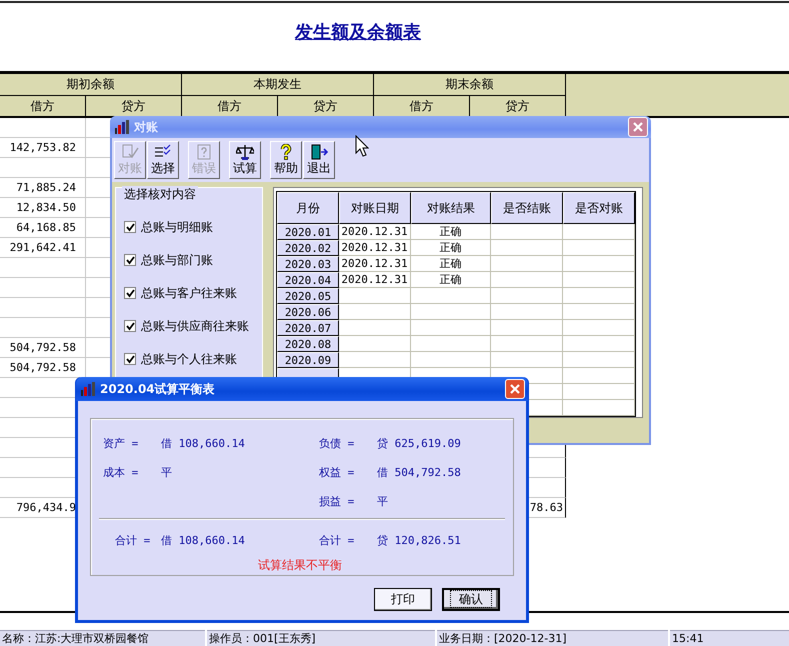 The width and height of the screenshot is (789, 646). I want to click on row-header: 2020.06, so click(308, 312).